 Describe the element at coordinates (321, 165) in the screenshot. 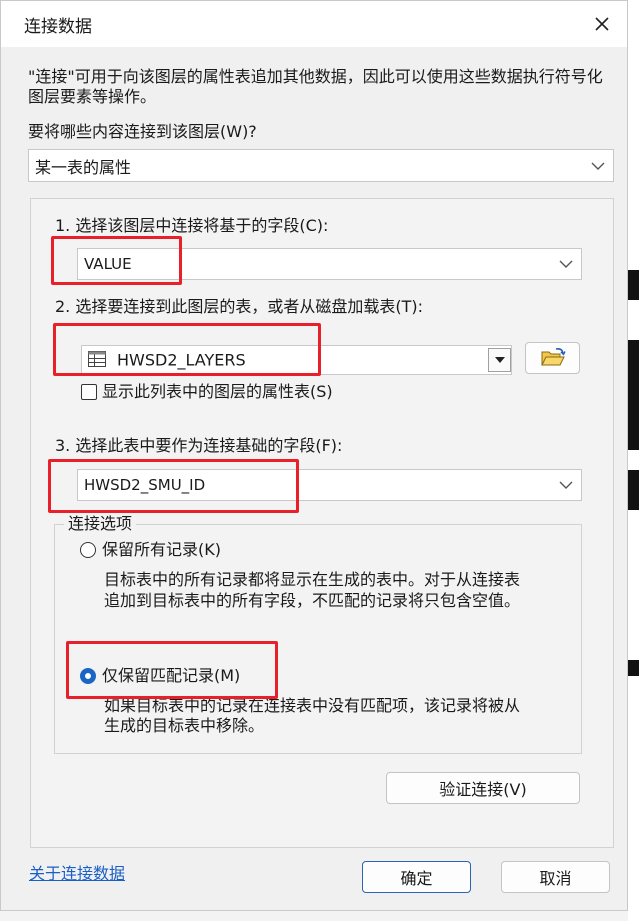

I see `what-to-join-select: 某一表的属性` at that location.